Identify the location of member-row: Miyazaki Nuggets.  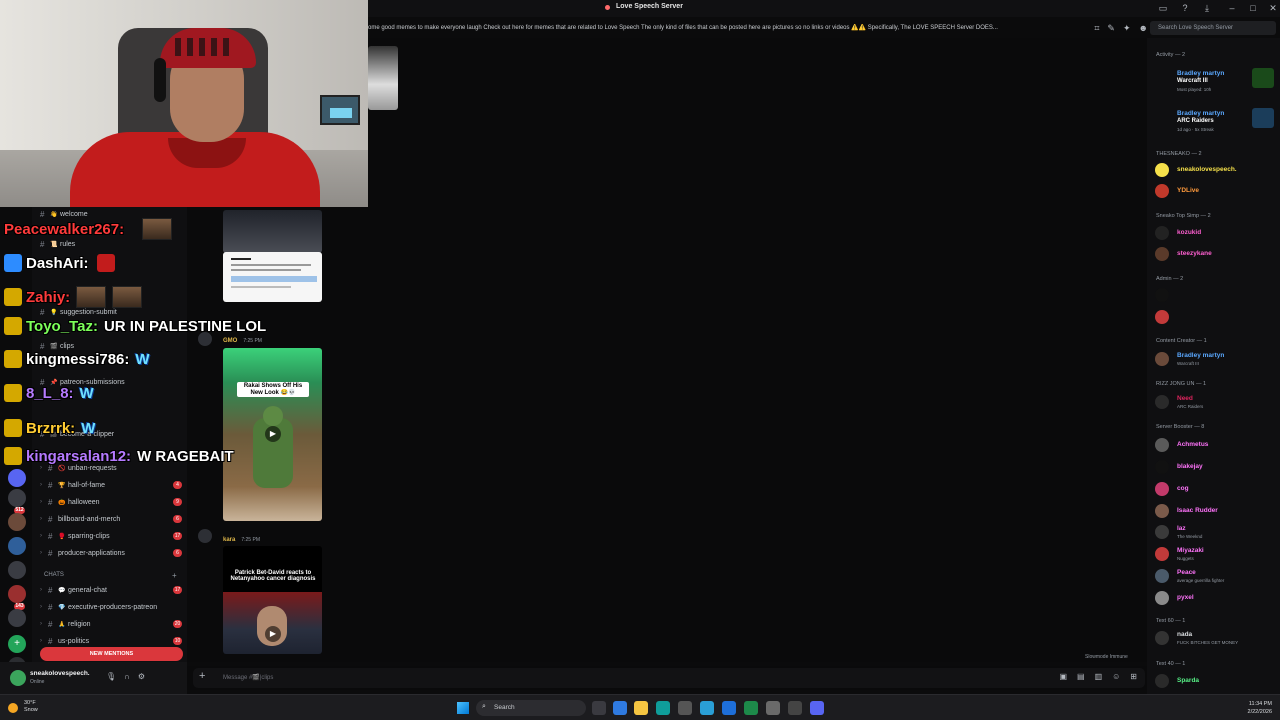
(1215, 555).